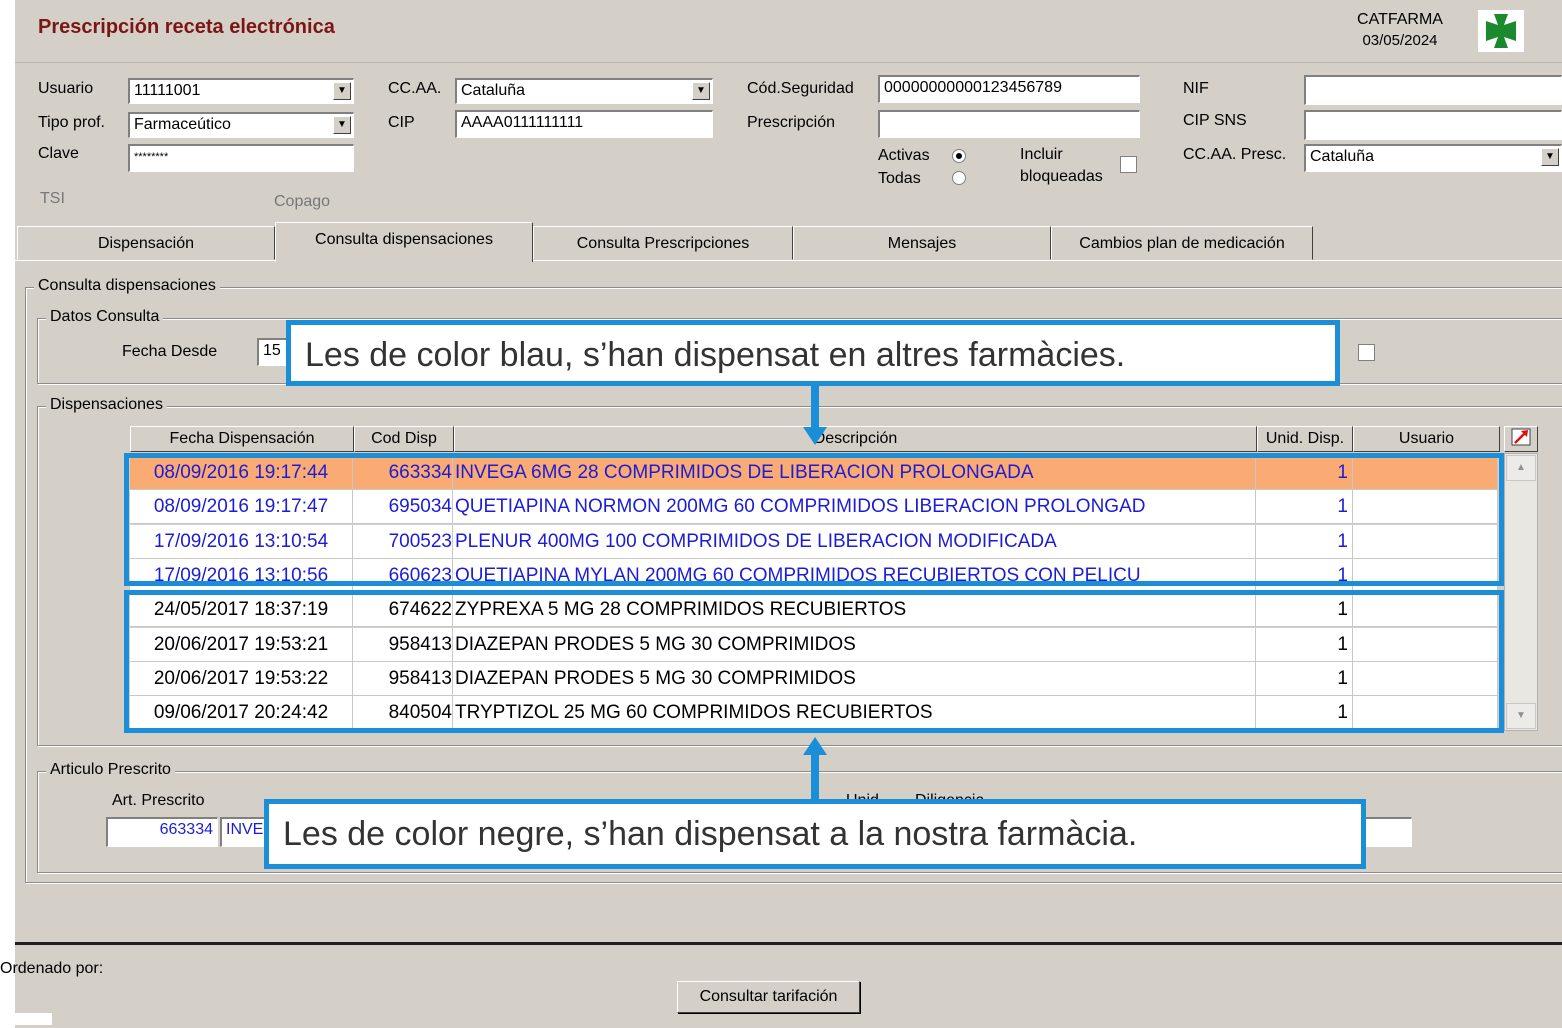 This screenshot has width=1562, height=1028. I want to click on col-header-fecha: Fecha Dispensación, so click(242, 439).